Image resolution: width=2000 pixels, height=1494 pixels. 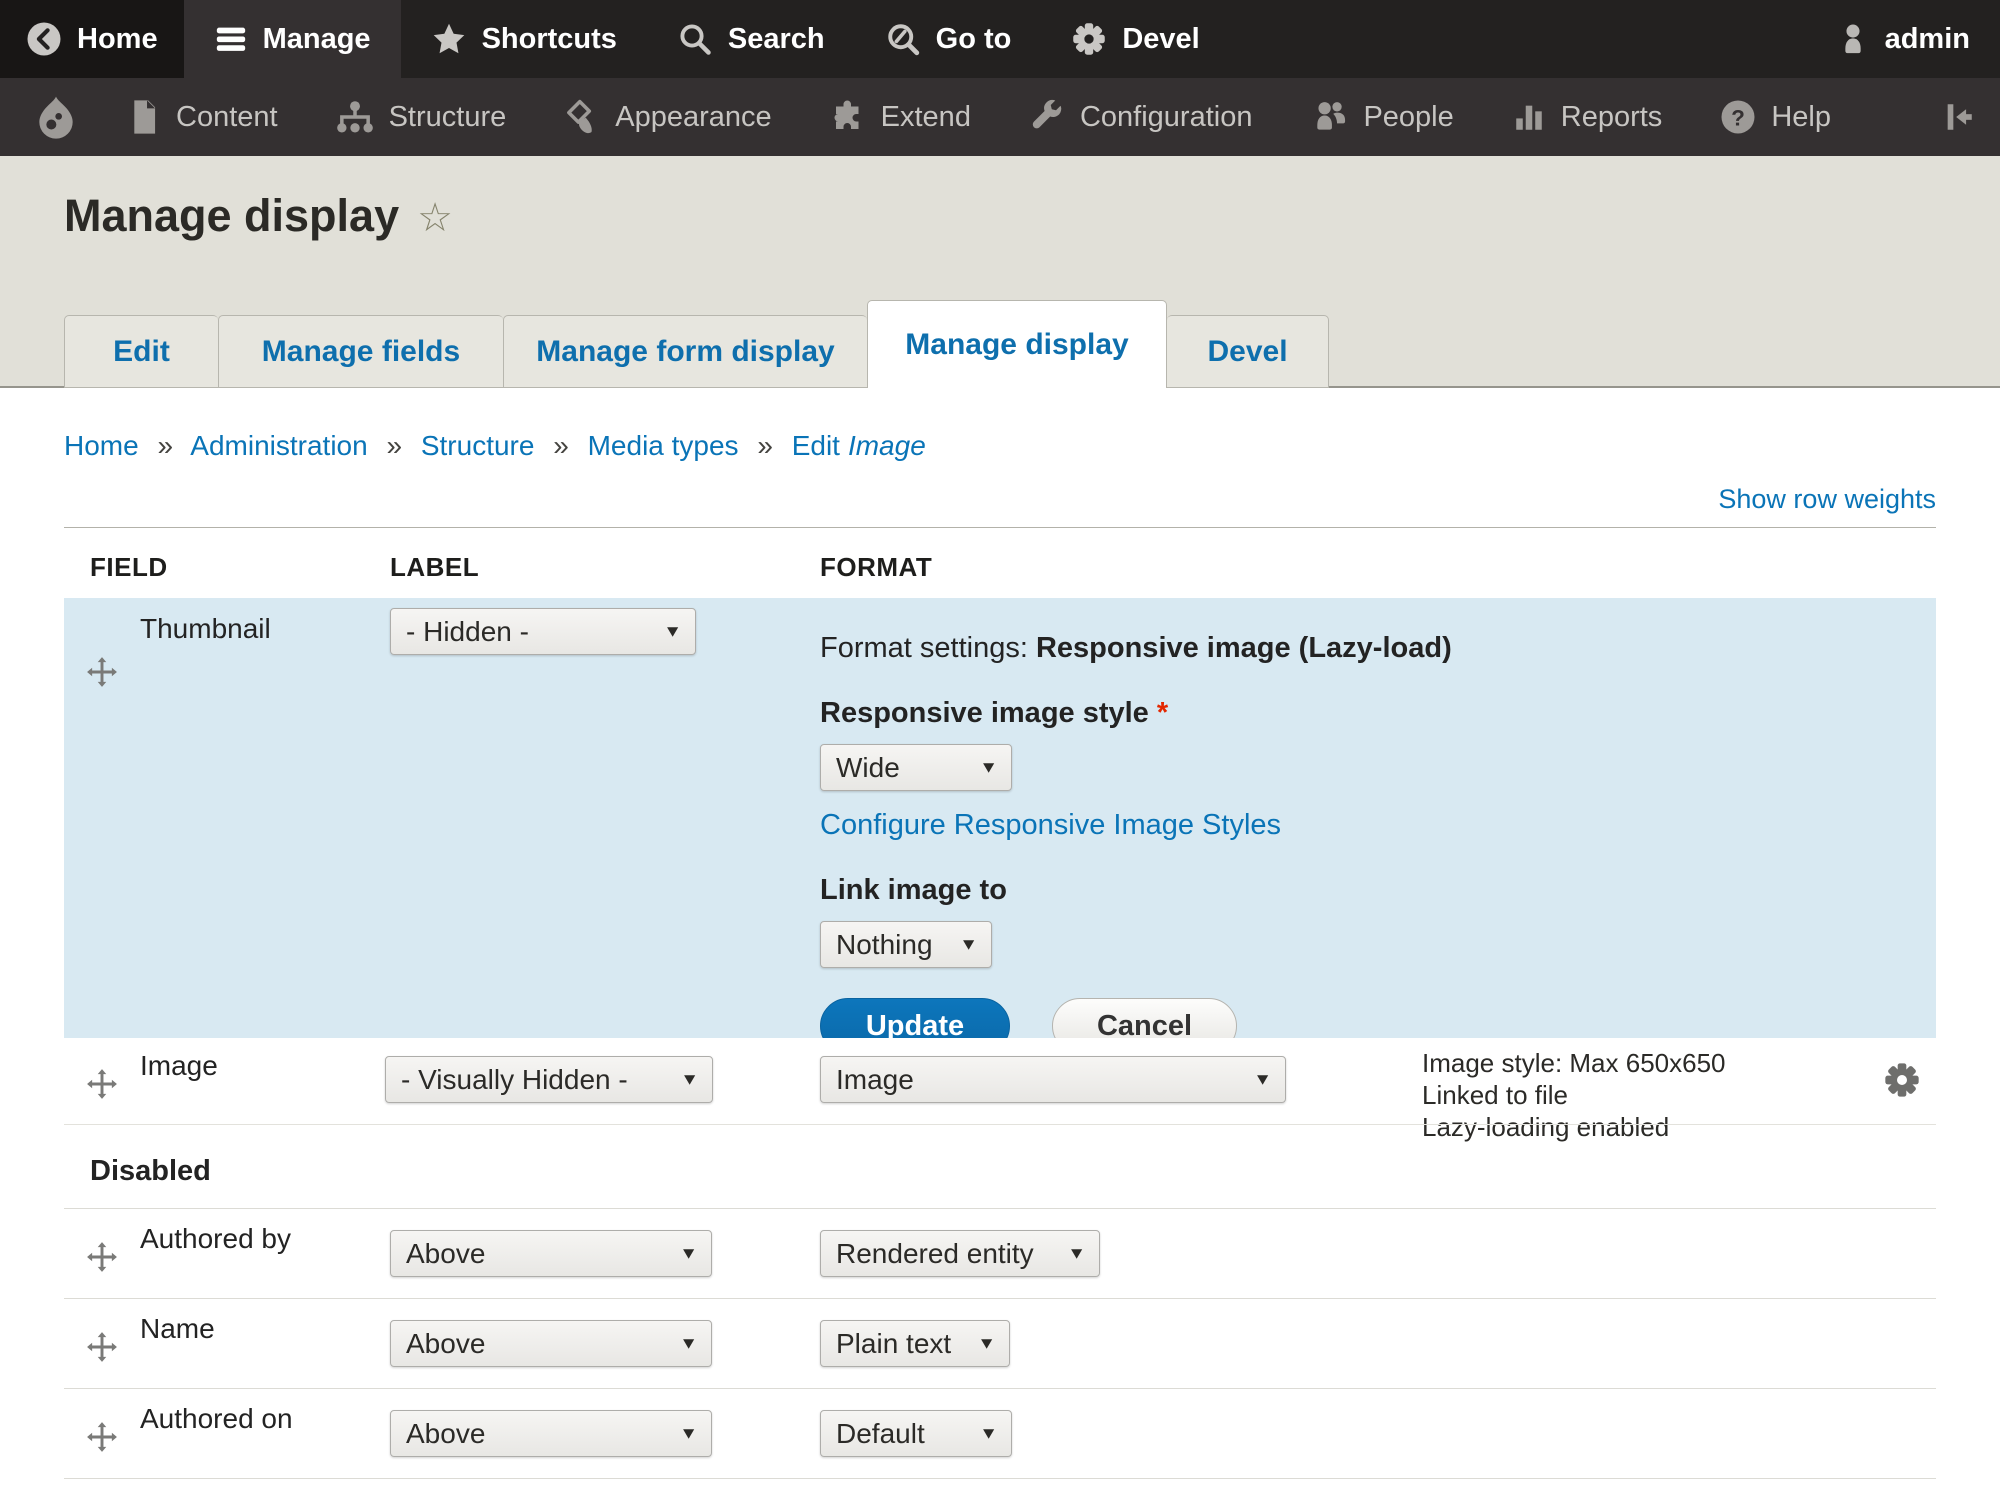 What do you see at coordinates (1381, 117) in the screenshot?
I see `tray-item-people: People` at bounding box center [1381, 117].